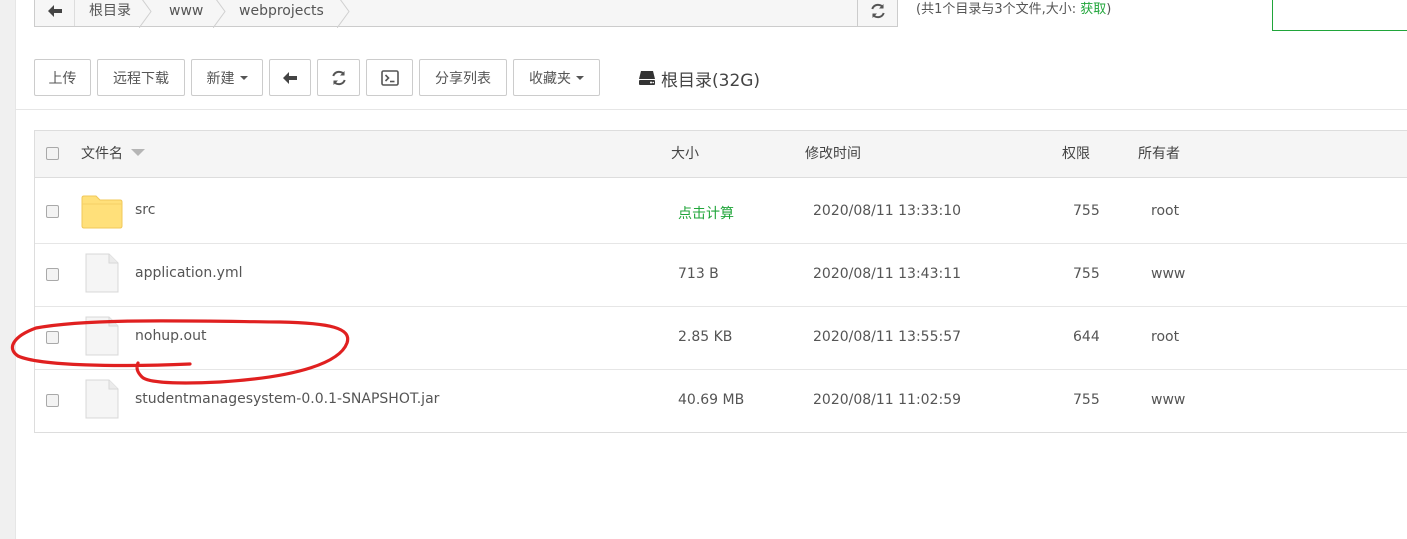 Image resolution: width=1407 pixels, height=539 pixels. I want to click on column-header-modified: 修改时间, so click(833, 154).